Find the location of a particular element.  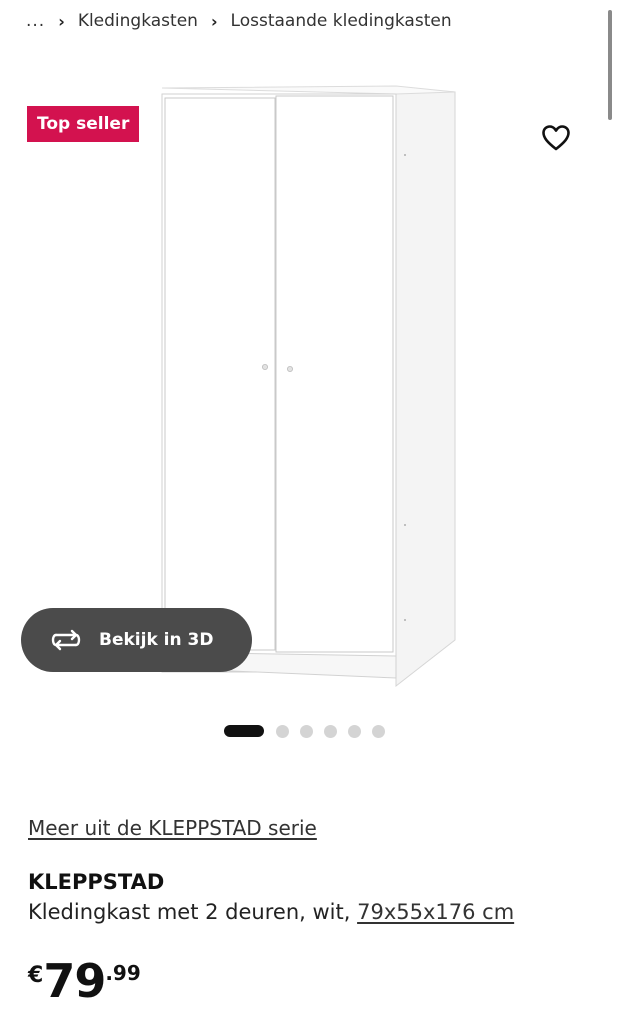

product-price: € 79 .99 is located at coordinates (84, 981).